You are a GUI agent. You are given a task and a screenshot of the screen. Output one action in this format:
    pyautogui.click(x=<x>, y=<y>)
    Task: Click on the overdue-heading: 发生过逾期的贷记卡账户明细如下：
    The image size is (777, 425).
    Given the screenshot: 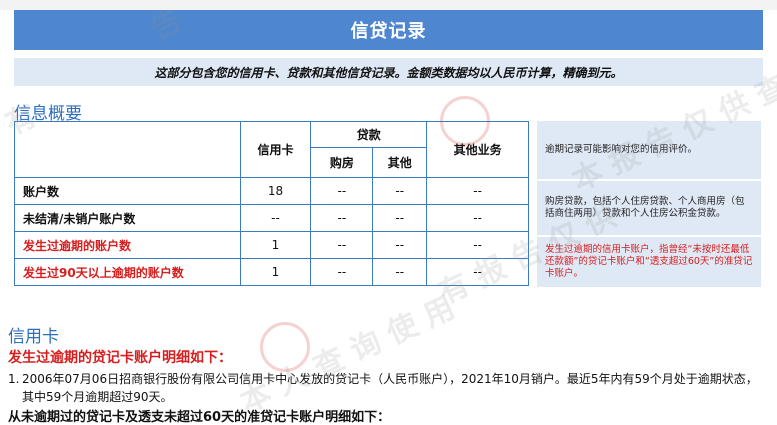 What is the action you would take?
    pyautogui.click(x=120, y=358)
    